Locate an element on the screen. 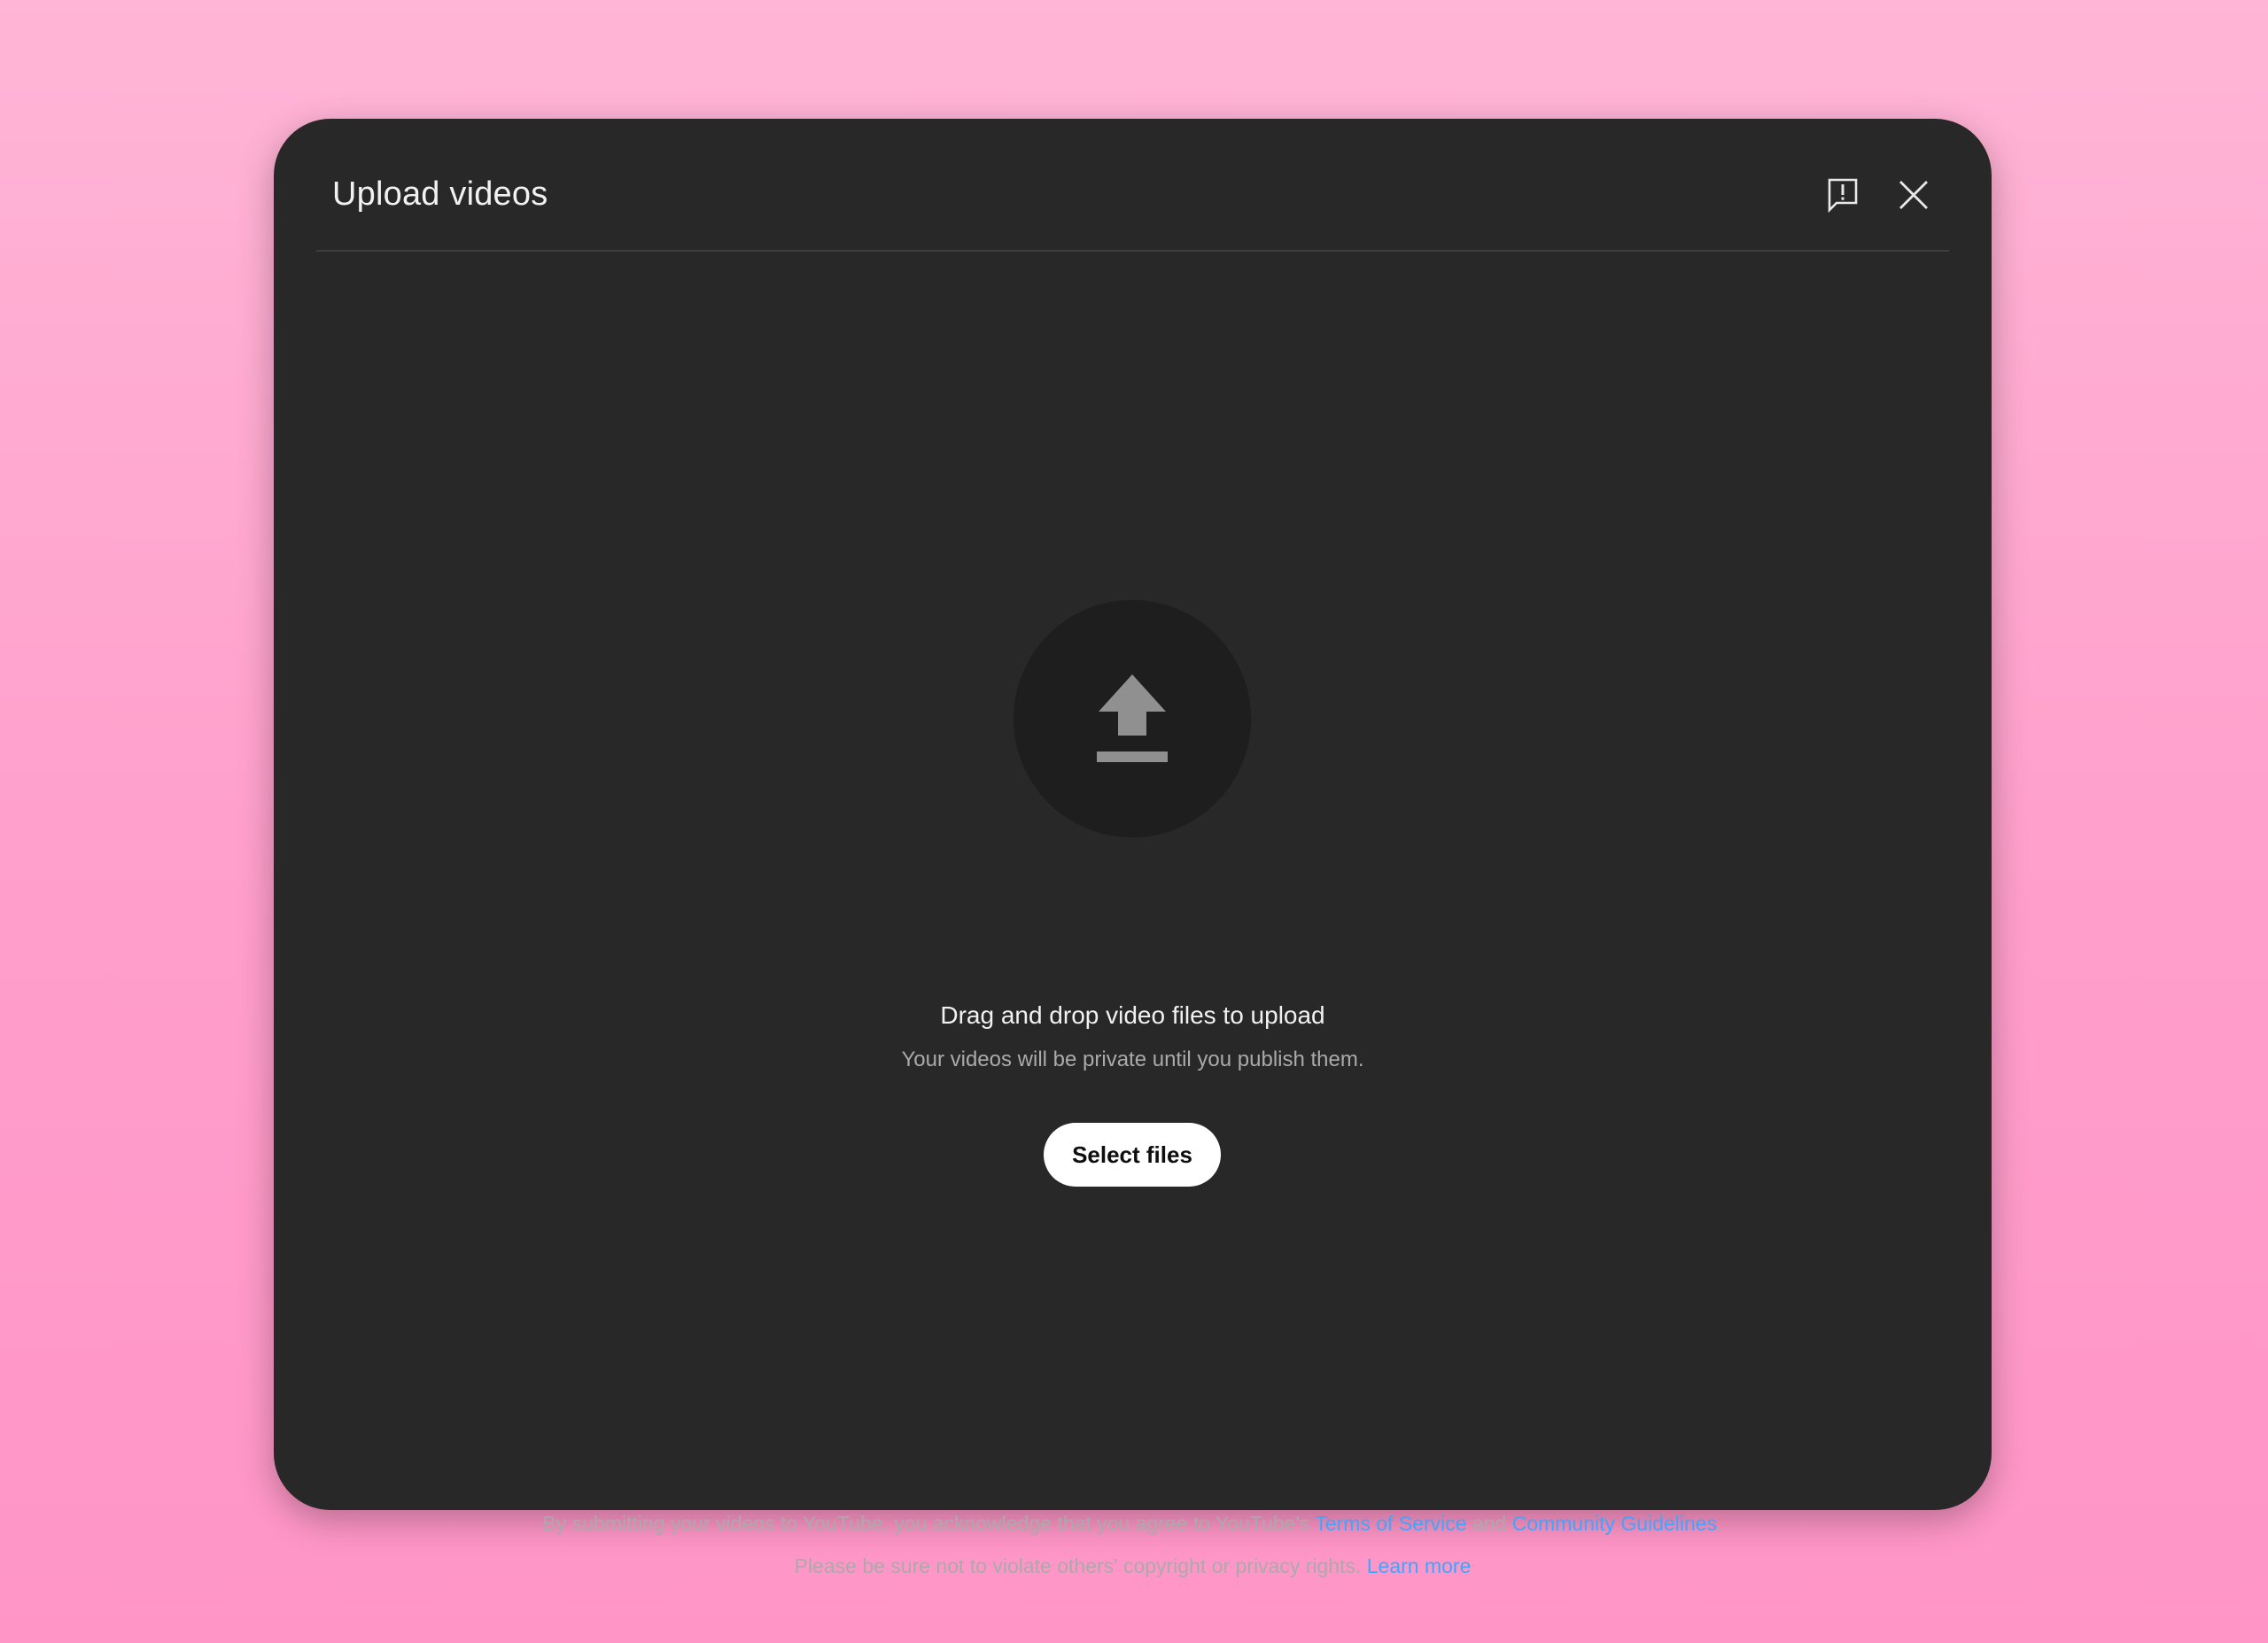 The height and width of the screenshot is (1643, 2268). feedback-button is located at coordinates (1842, 195).